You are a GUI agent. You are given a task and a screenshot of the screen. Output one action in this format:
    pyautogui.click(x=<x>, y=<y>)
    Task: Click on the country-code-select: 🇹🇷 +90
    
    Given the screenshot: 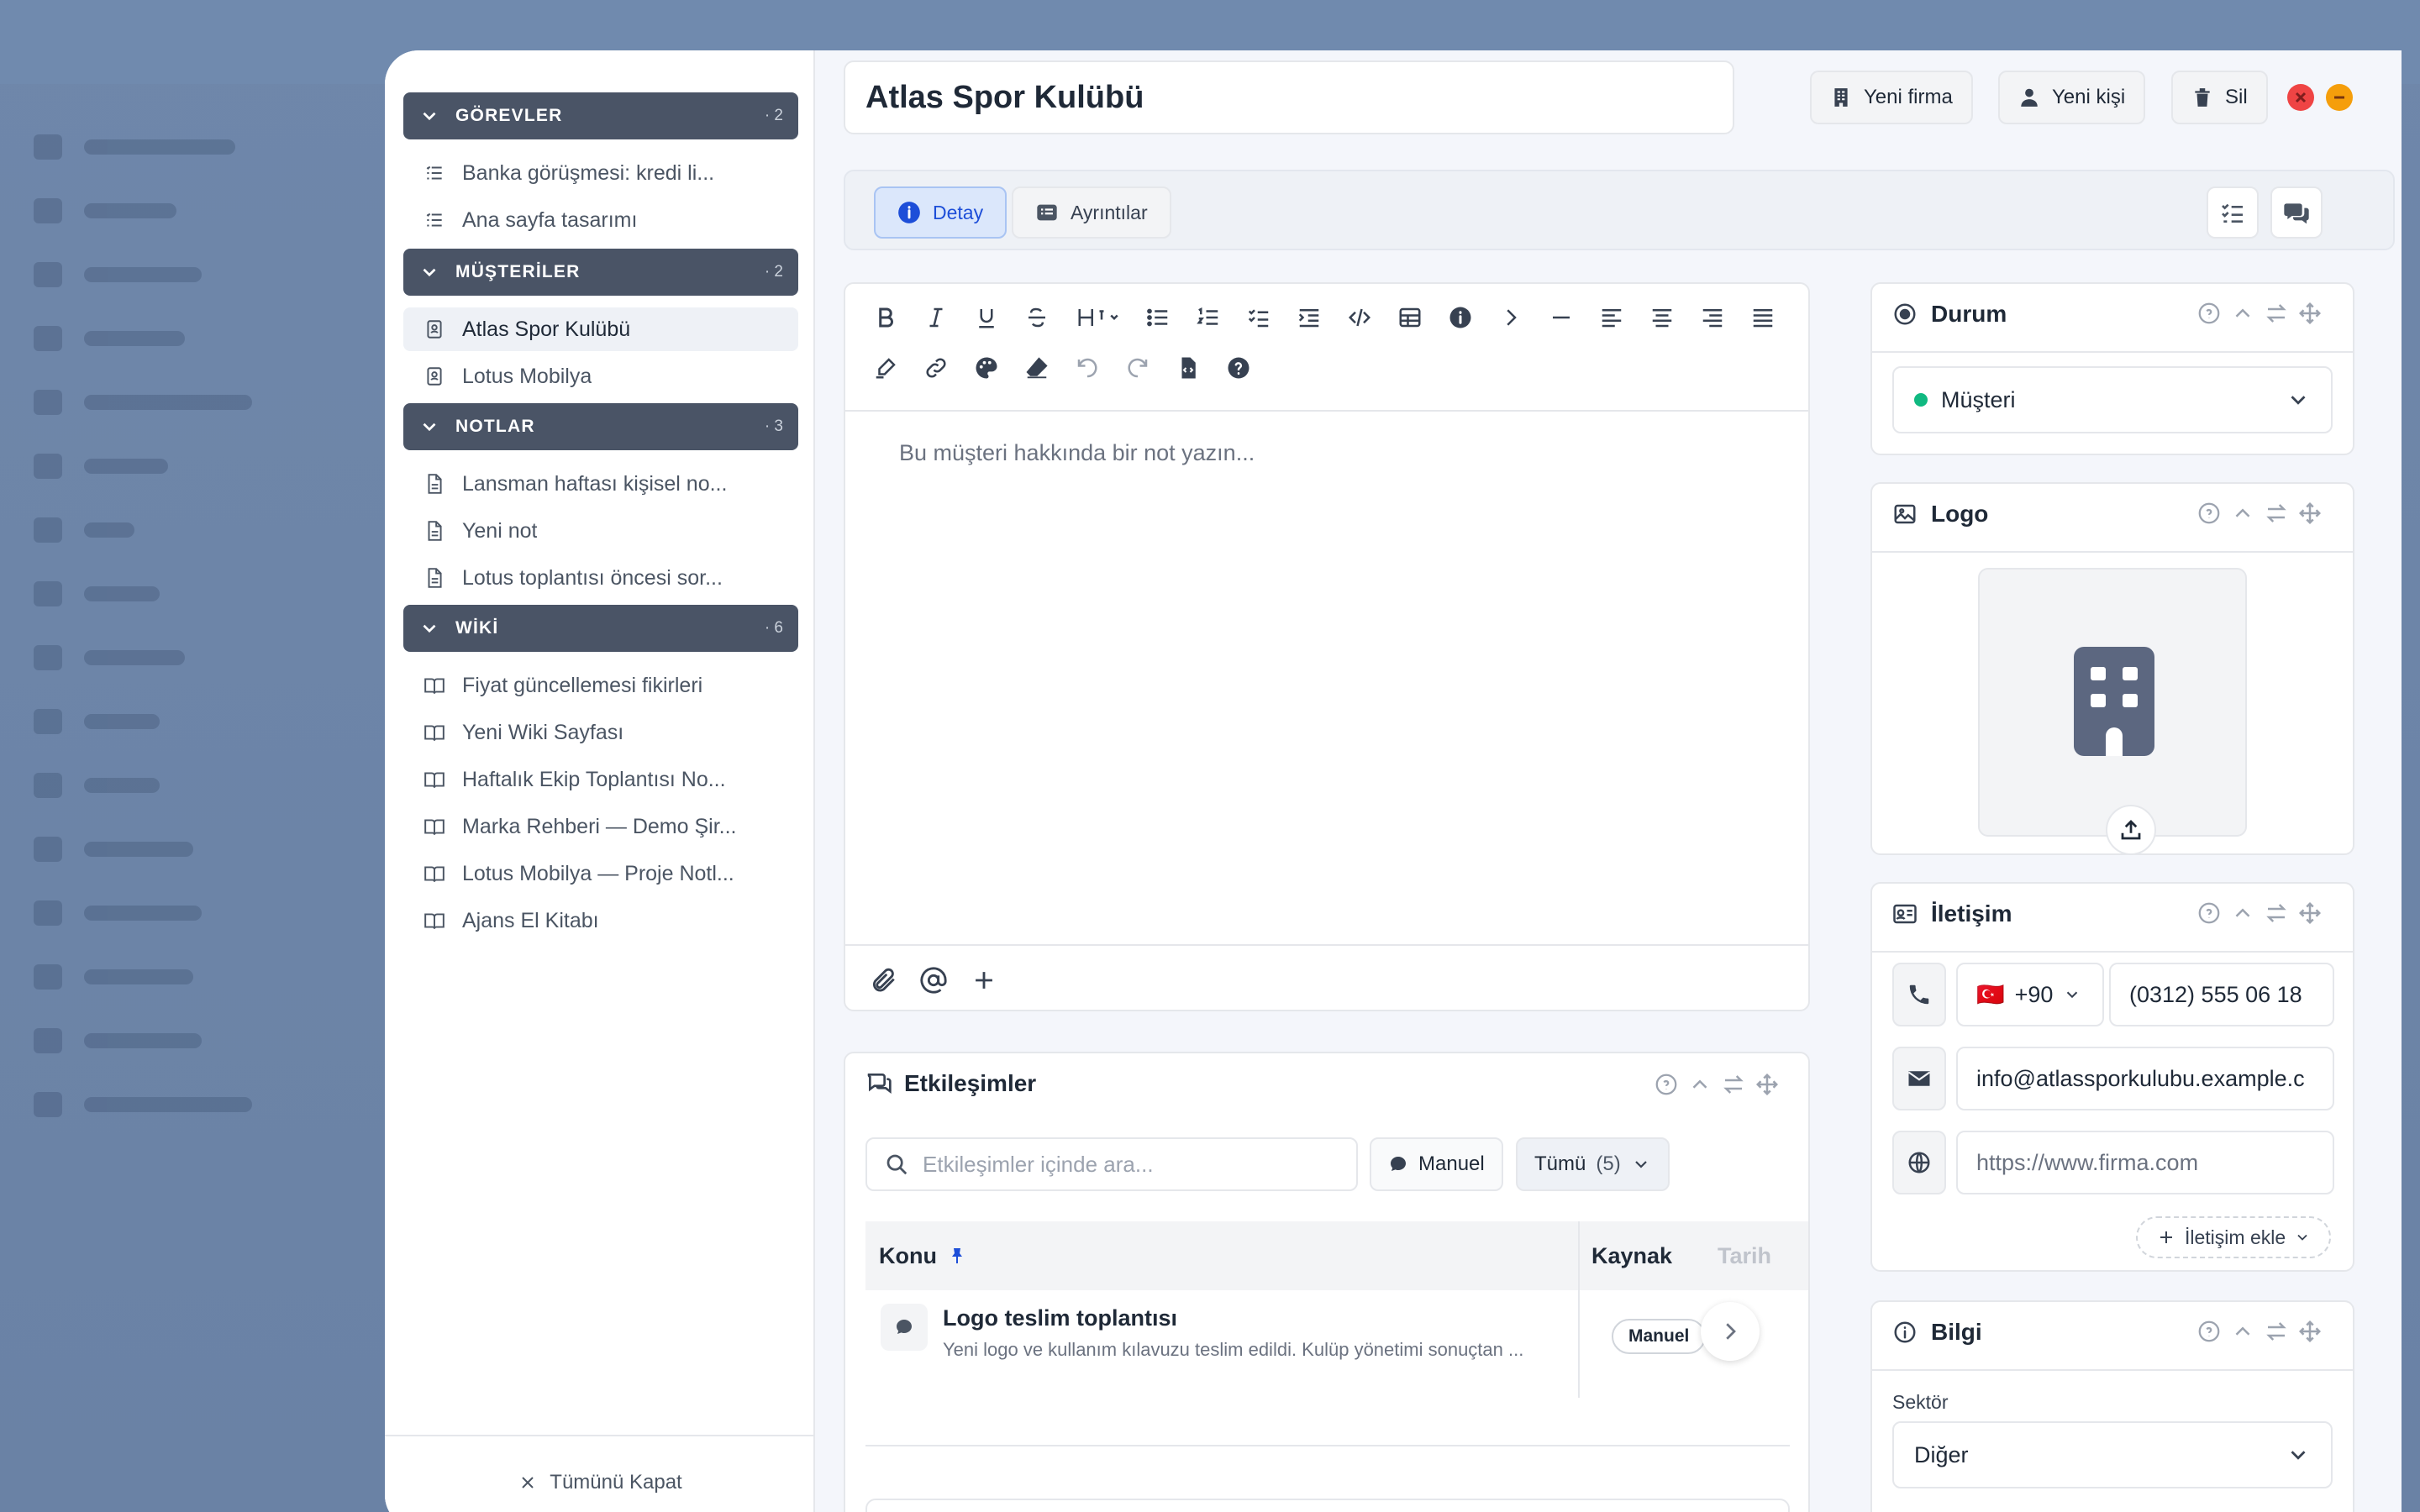 What is the action you would take?
    pyautogui.click(x=2030, y=994)
    